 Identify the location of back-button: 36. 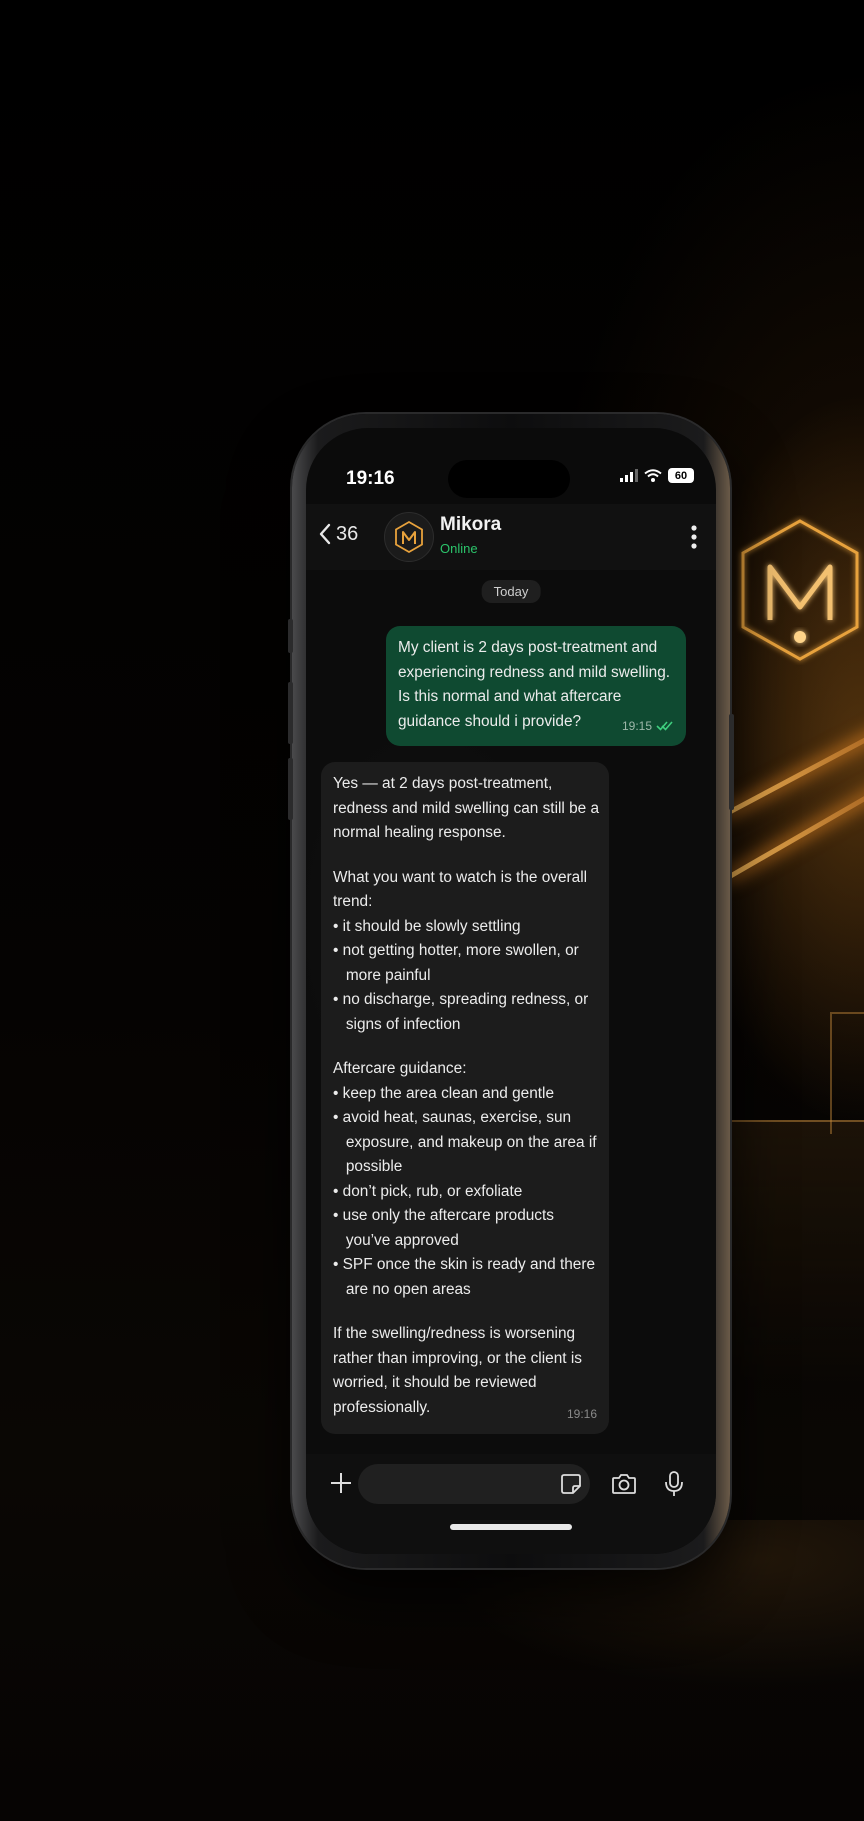
(338, 534).